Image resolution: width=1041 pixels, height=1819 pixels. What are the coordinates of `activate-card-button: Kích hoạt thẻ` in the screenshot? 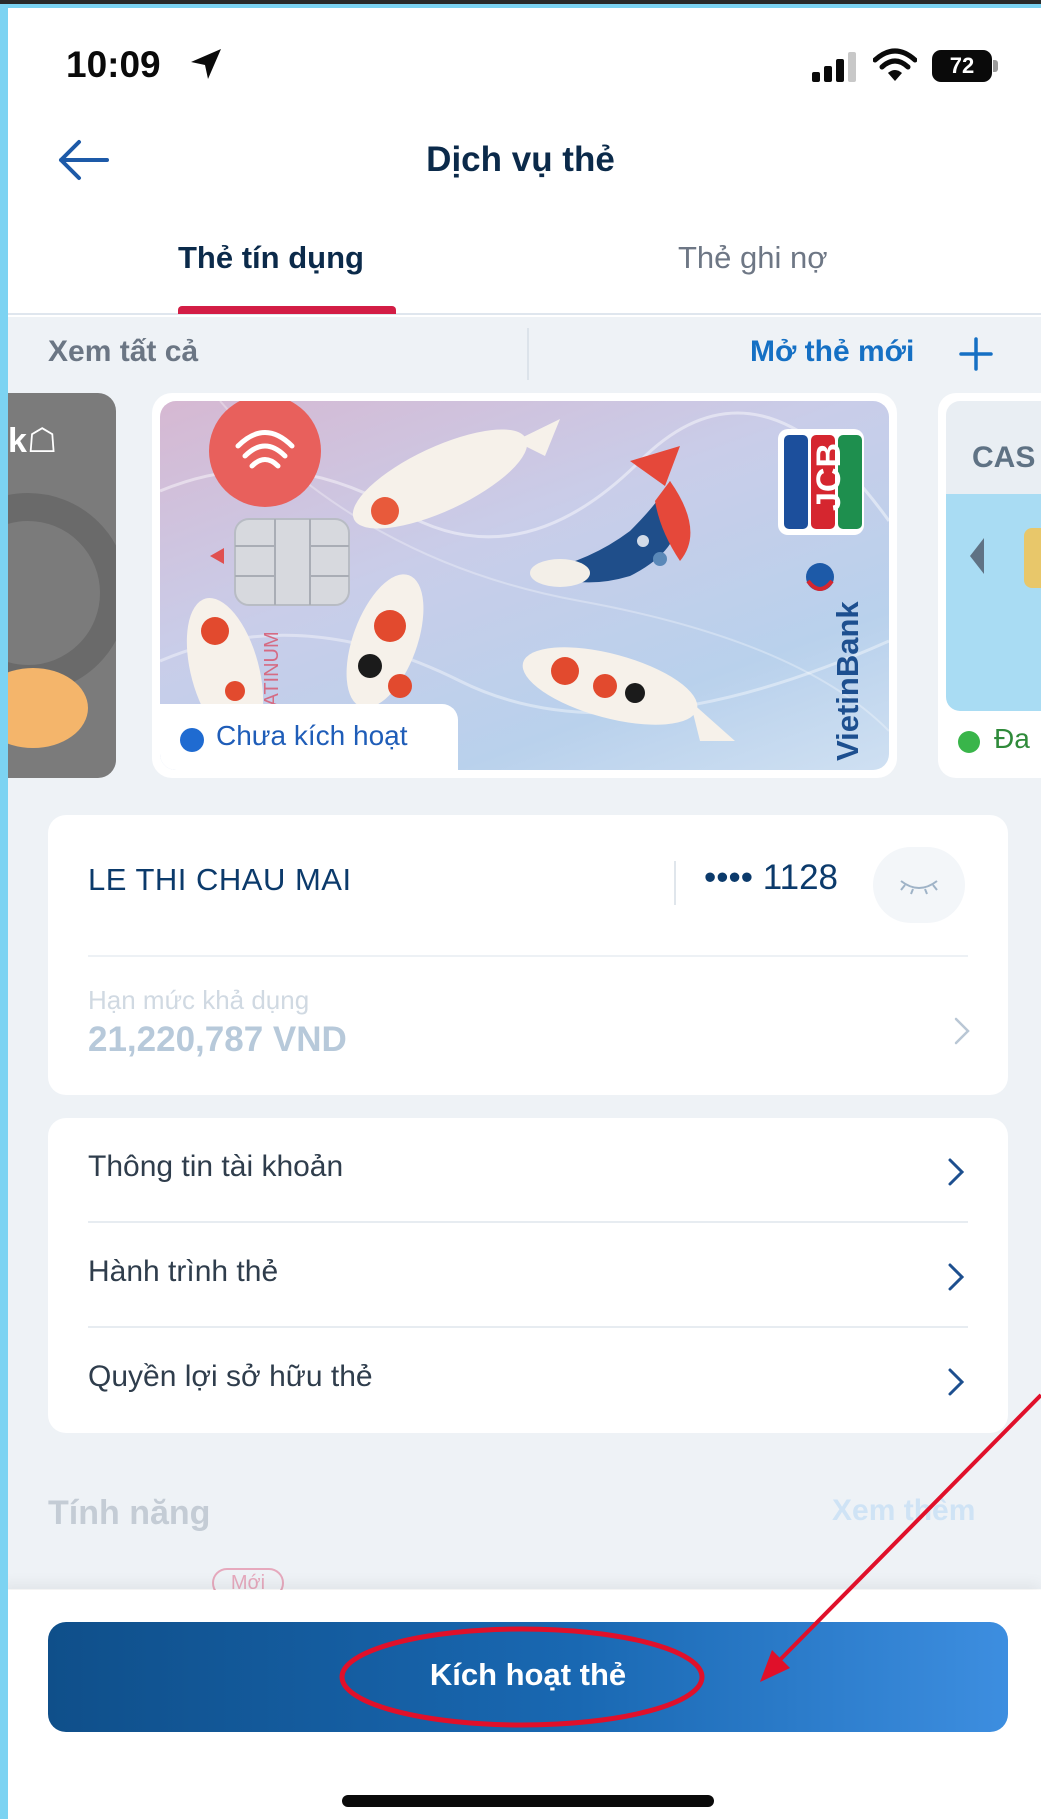 It's located at (528, 1677).